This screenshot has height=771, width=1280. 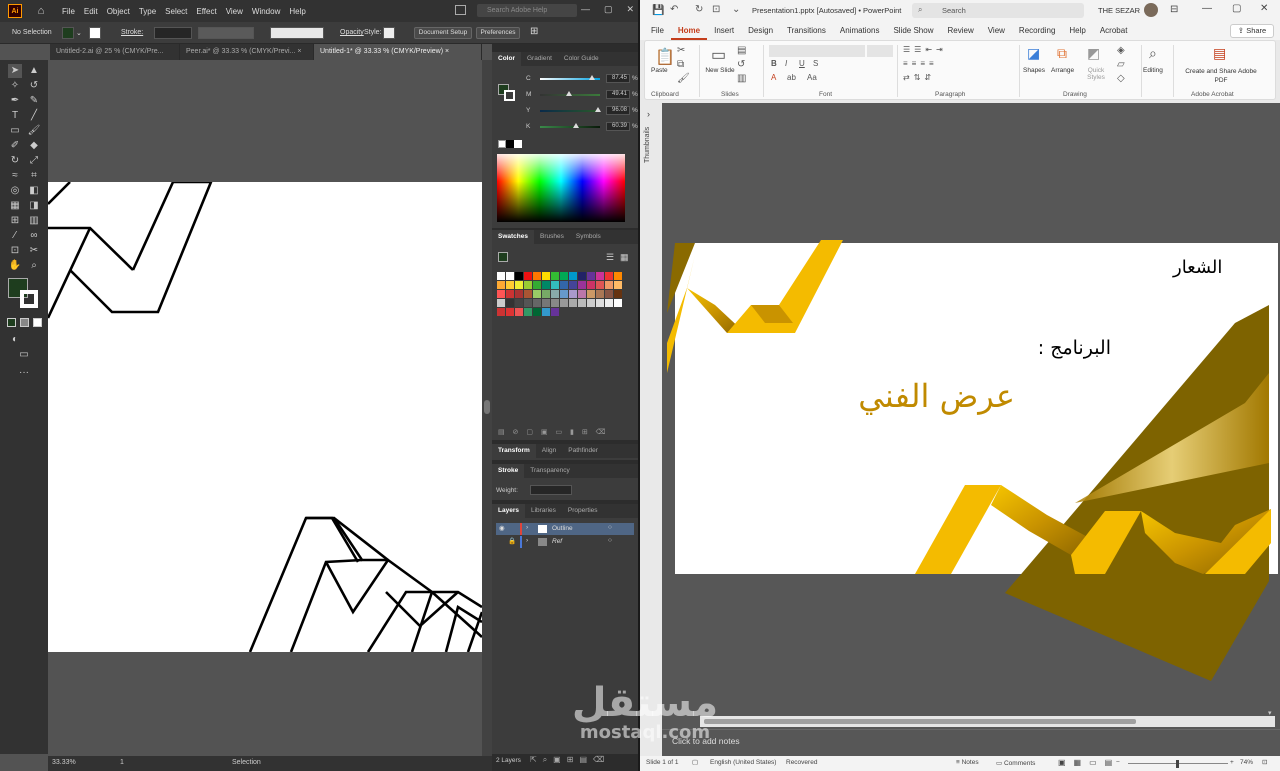 I want to click on layout-icon: ▤, so click(x=741, y=50).